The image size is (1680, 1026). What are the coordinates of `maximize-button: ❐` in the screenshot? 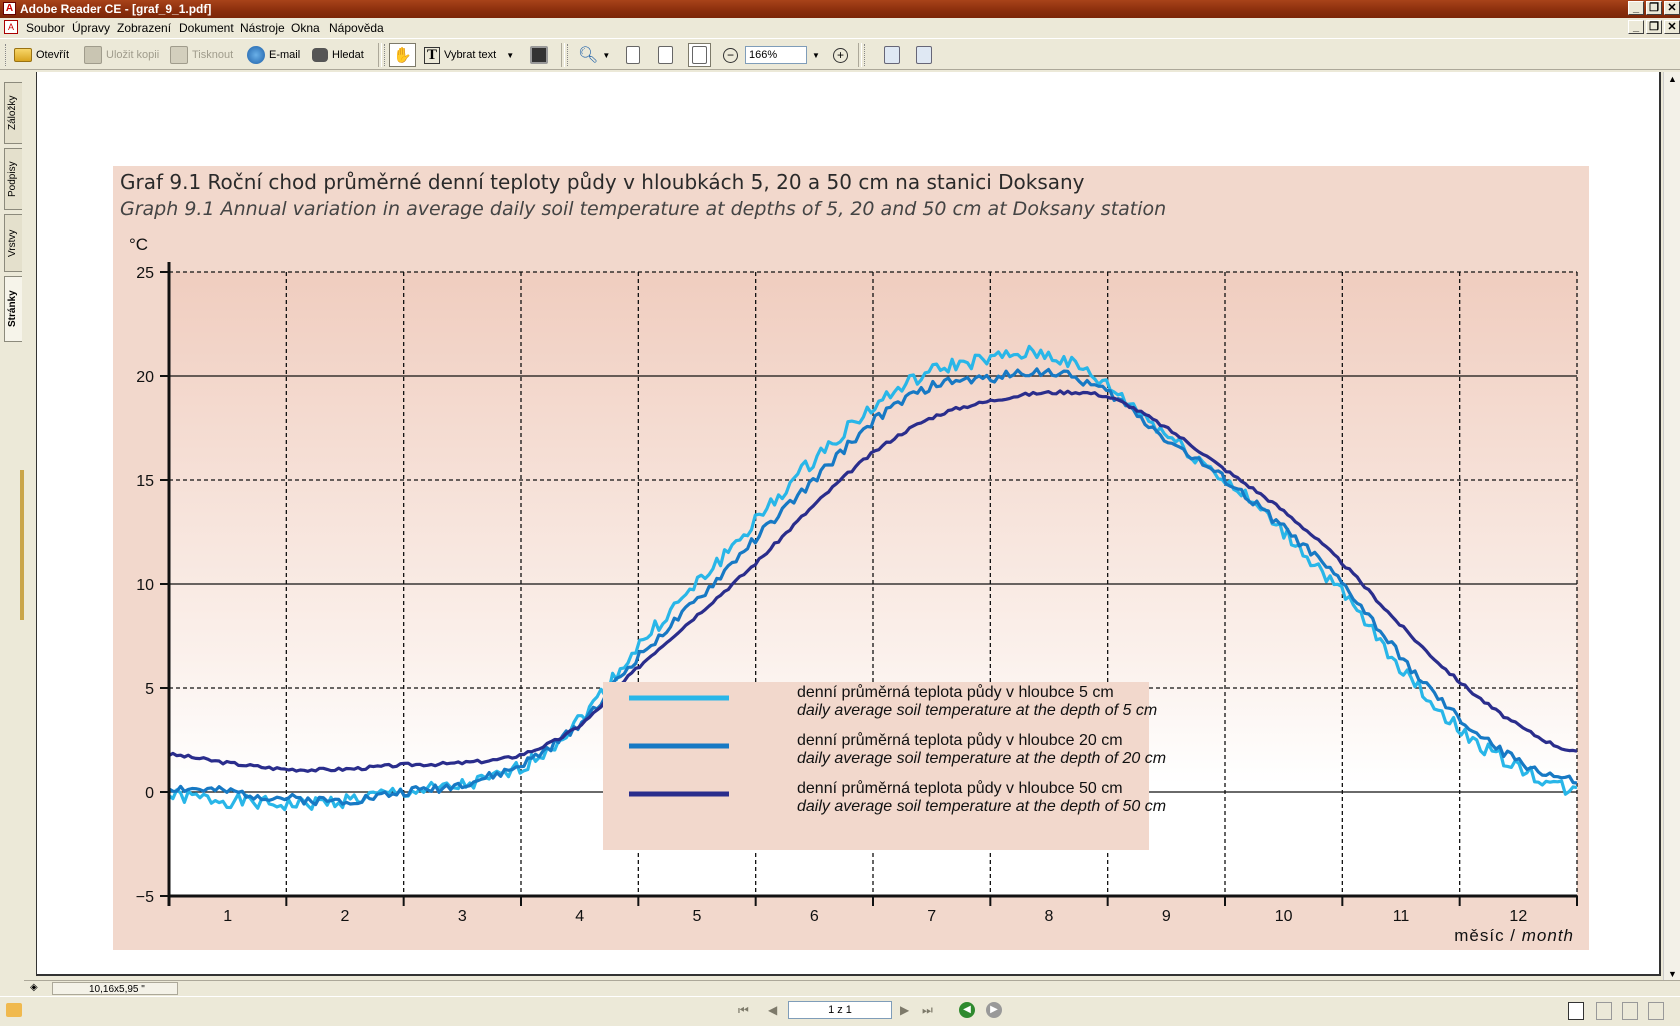 It's located at (1654, 8).